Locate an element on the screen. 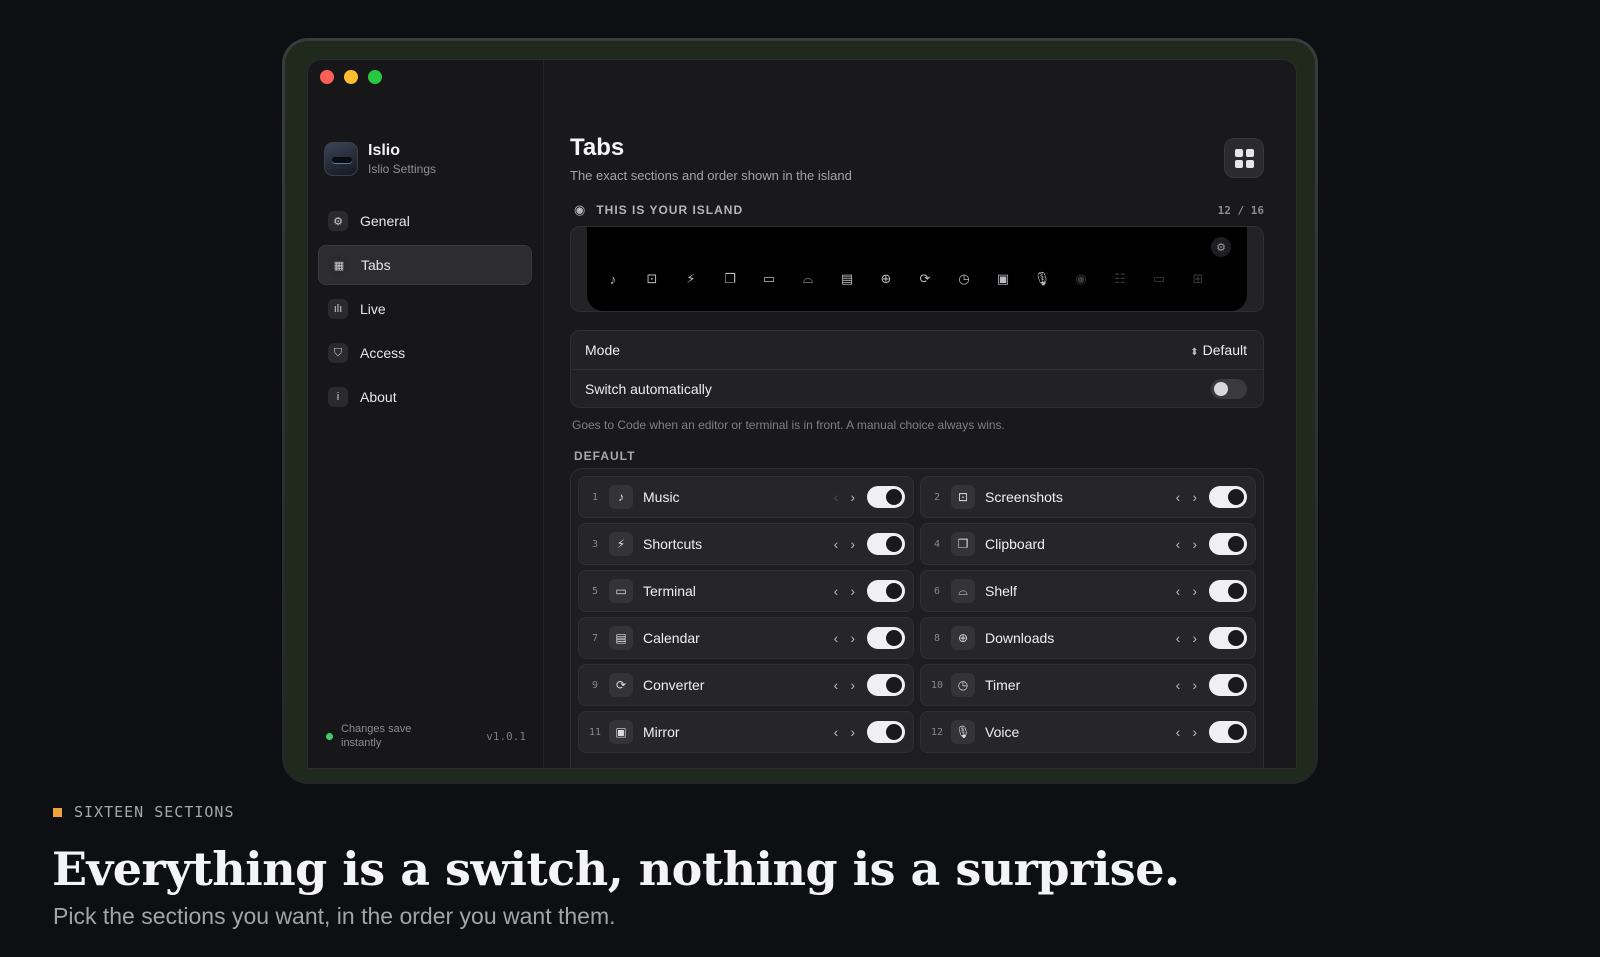  terminal-icon: ▭ is located at coordinates (769, 279).